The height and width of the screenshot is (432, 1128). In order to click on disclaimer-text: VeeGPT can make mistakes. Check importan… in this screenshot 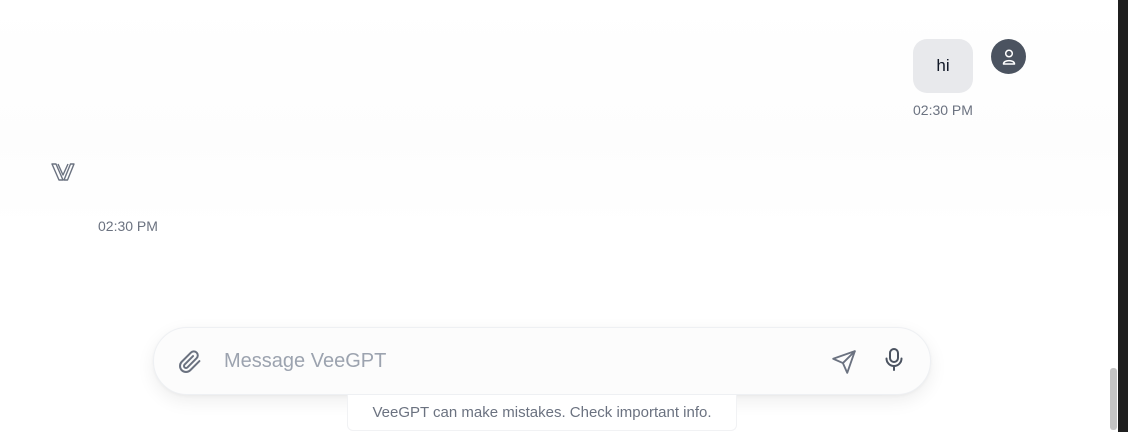, I will do `click(542, 413)`.